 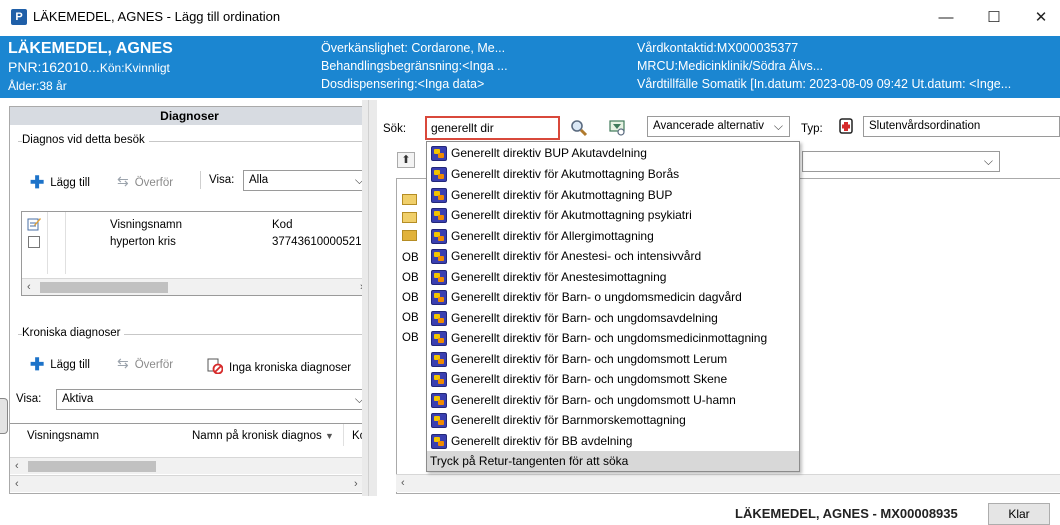 I want to click on window-title: LÄKEMEDEL, AGNES - Lägg till ordination, so click(x=157, y=16).